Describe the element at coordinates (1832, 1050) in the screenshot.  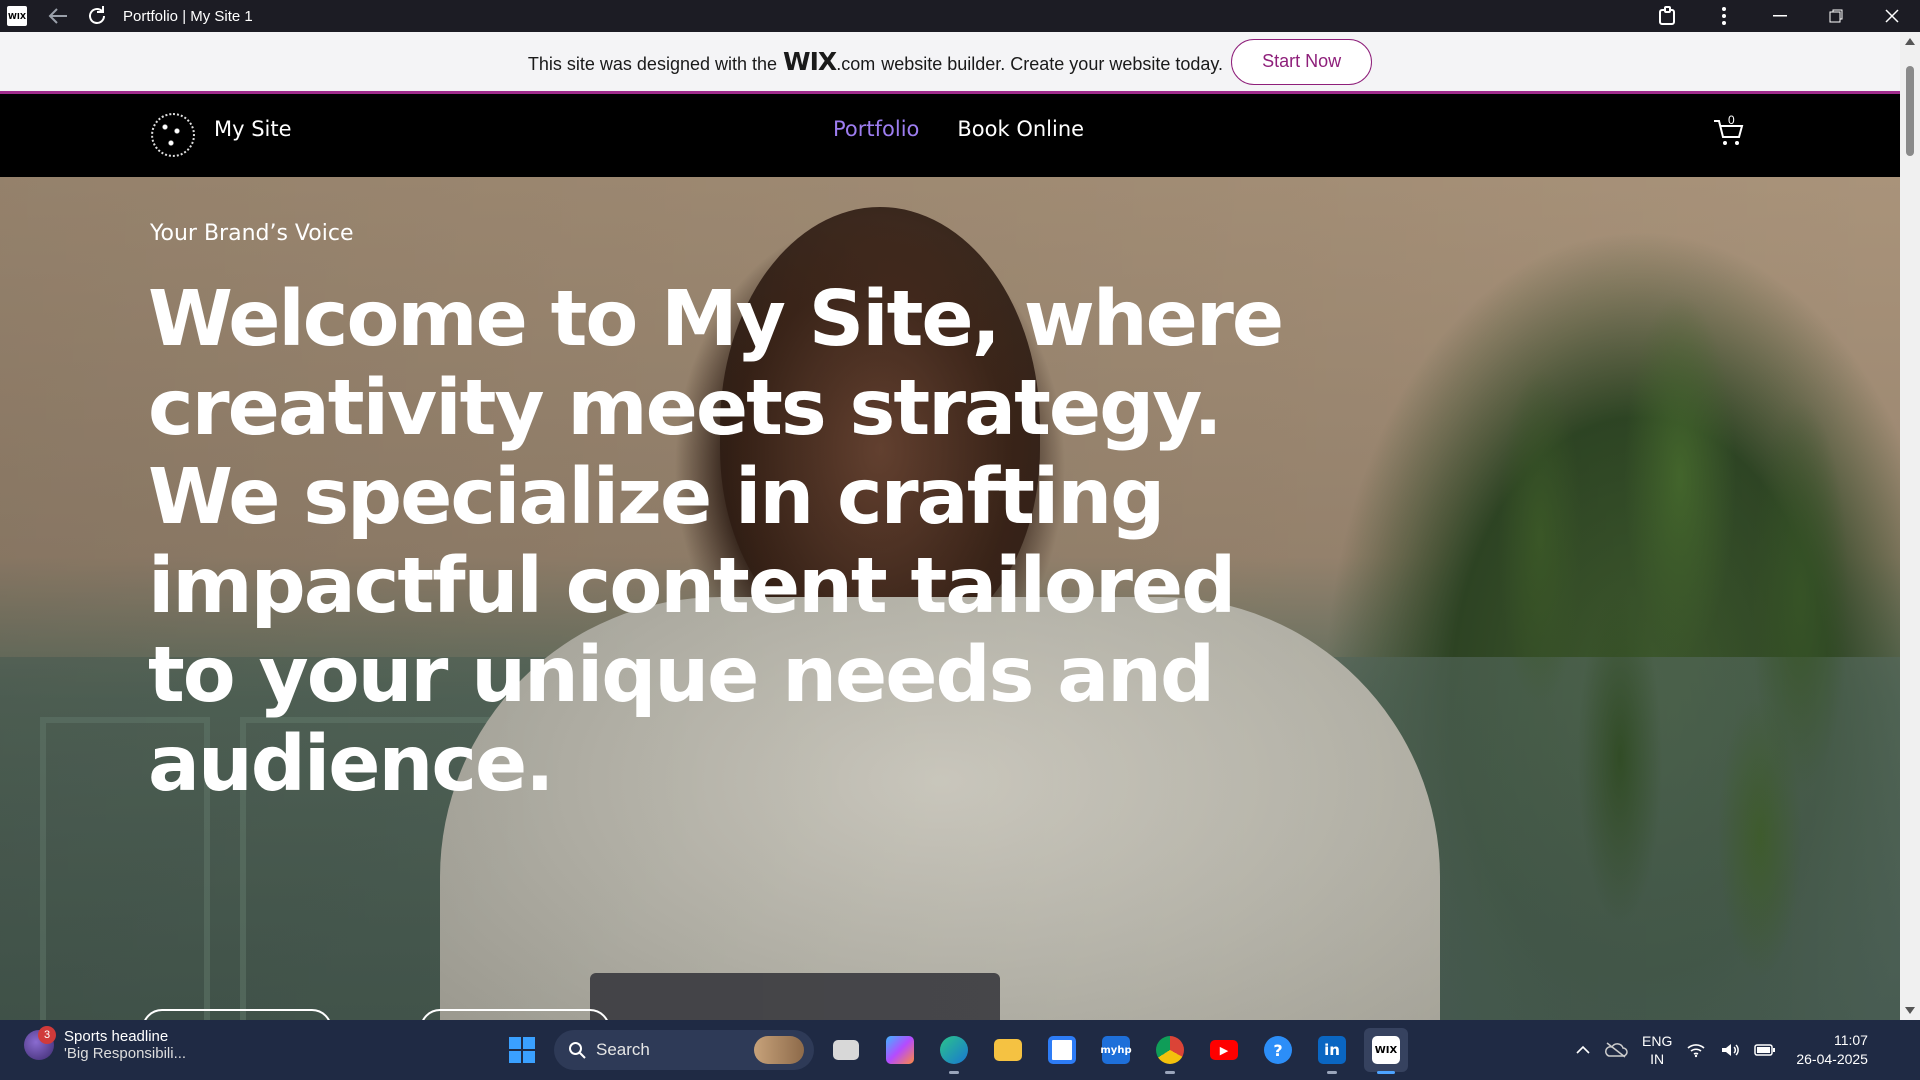
I see `clock: 11:07 26-04-2025` at that location.